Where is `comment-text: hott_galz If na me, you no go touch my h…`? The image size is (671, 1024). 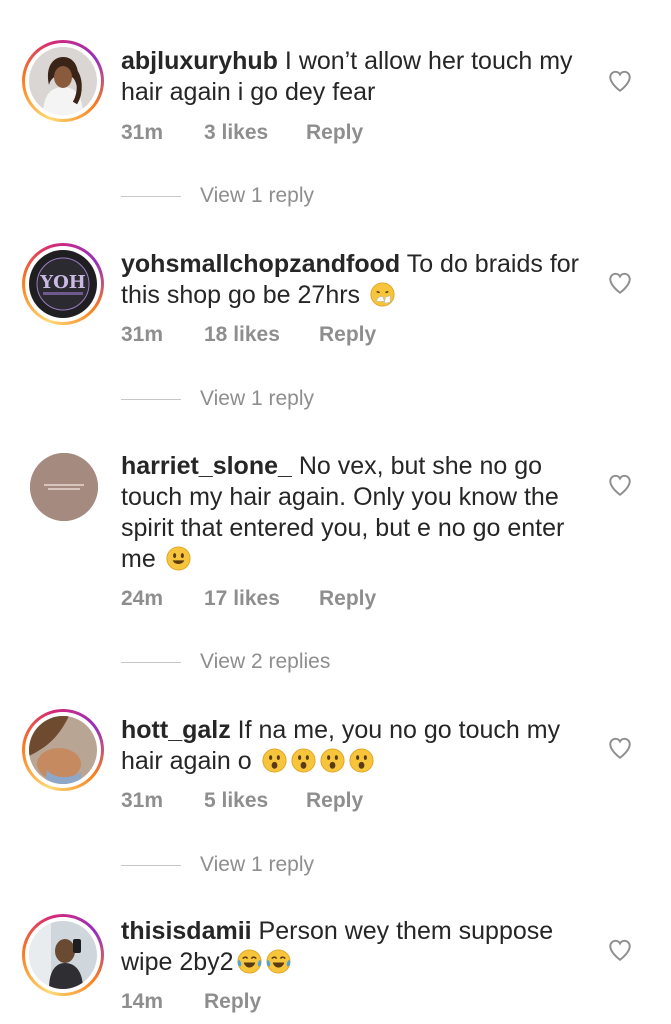 comment-text: hott_galz If na me, you no go touch my h… is located at coordinates (356, 746).